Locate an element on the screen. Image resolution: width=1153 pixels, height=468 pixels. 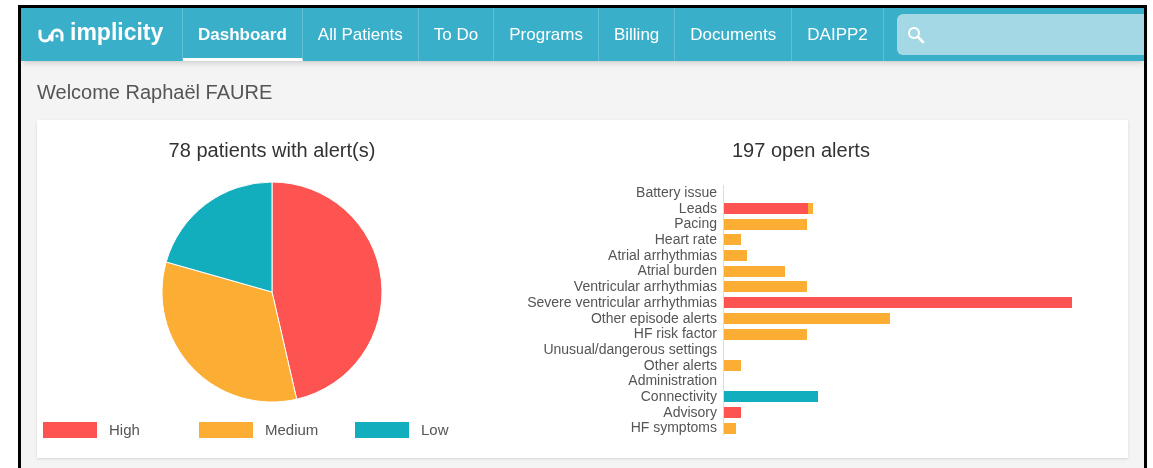
chart-title: 197 open alerts is located at coordinates (801, 150).